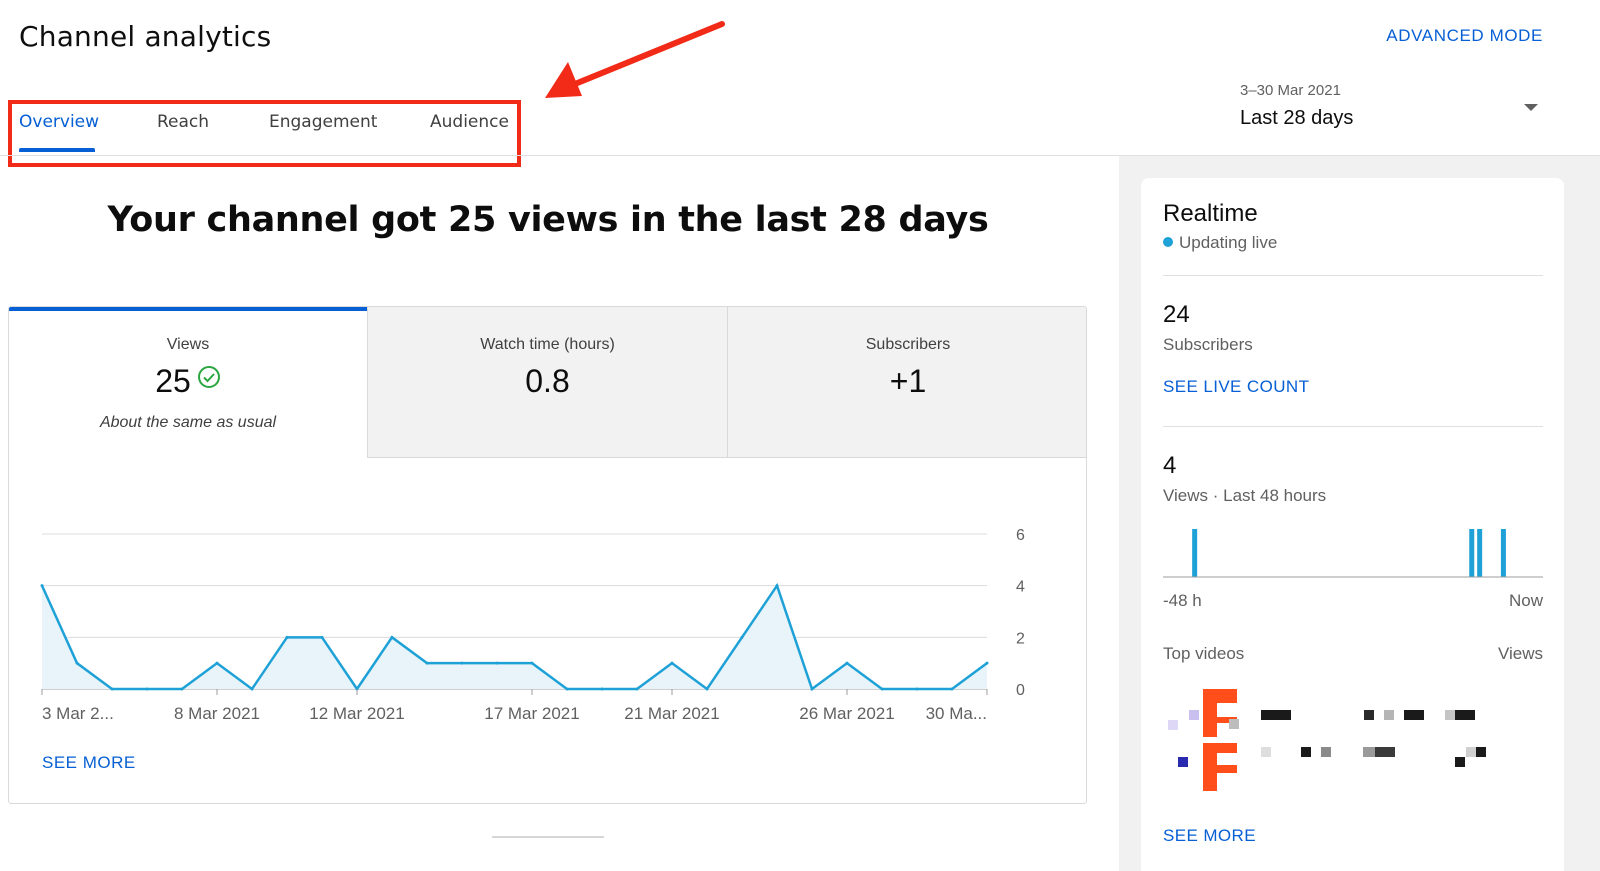 The image size is (1600, 871). What do you see at coordinates (1236, 387) in the screenshot?
I see `see-live-count-button: SEE LIVE COUNT` at bounding box center [1236, 387].